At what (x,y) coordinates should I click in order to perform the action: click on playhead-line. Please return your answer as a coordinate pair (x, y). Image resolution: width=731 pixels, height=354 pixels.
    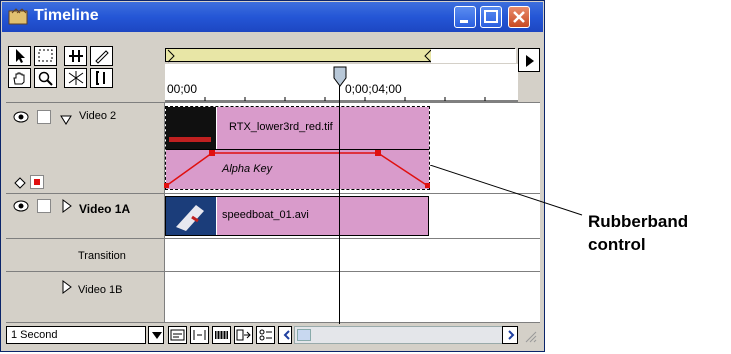
    Looking at the image, I should click on (339, 205).